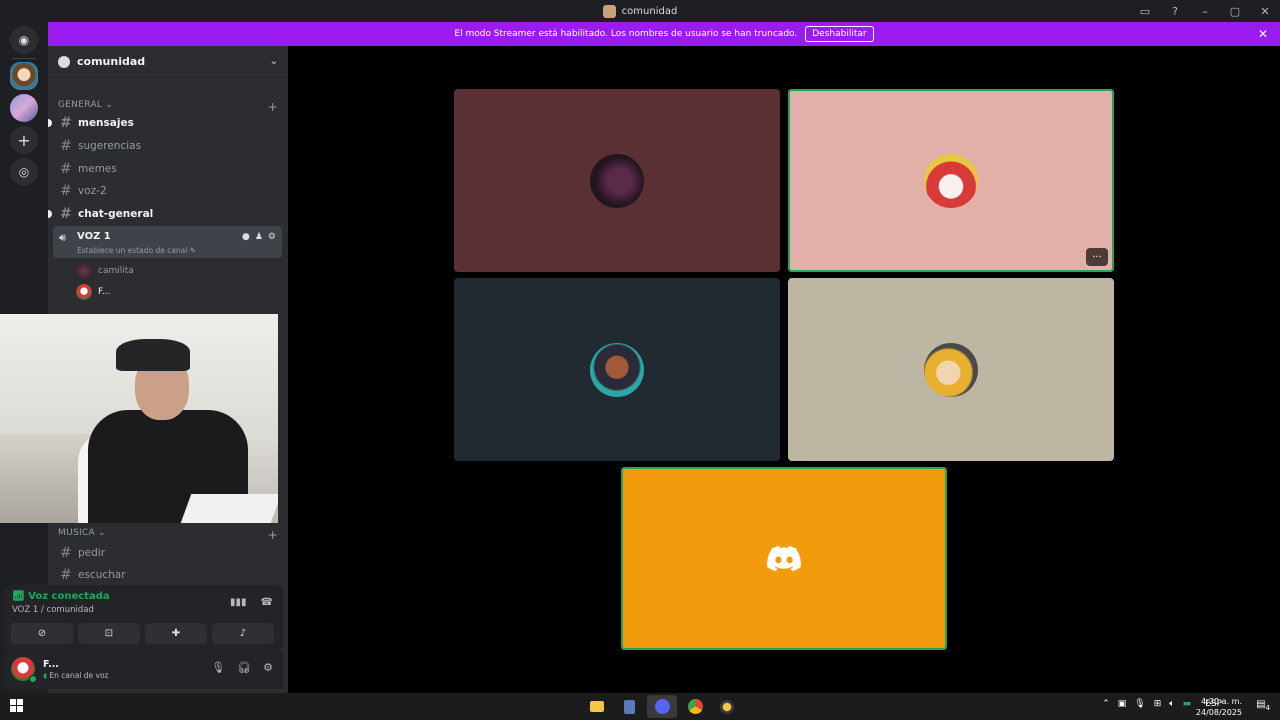 The image size is (1280, 720). Describe the element at coordinates (1122, 704) in the screenshot. I see `tray-app-icon: ▣` at that location.